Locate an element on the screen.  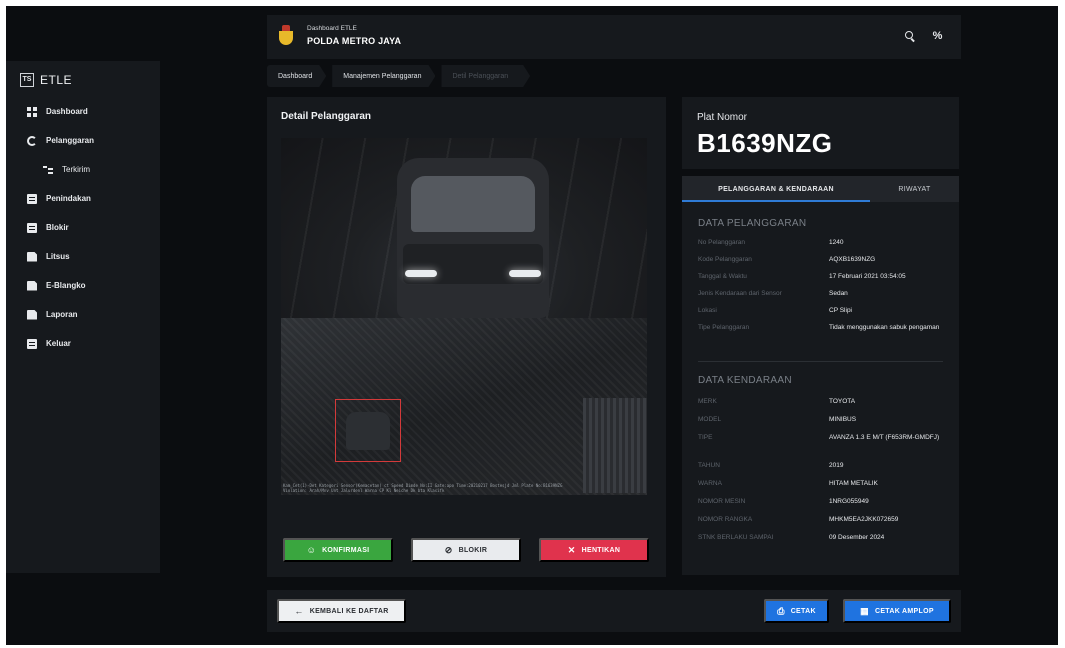
vehicle-close-up is located at coordinates (473, 238).